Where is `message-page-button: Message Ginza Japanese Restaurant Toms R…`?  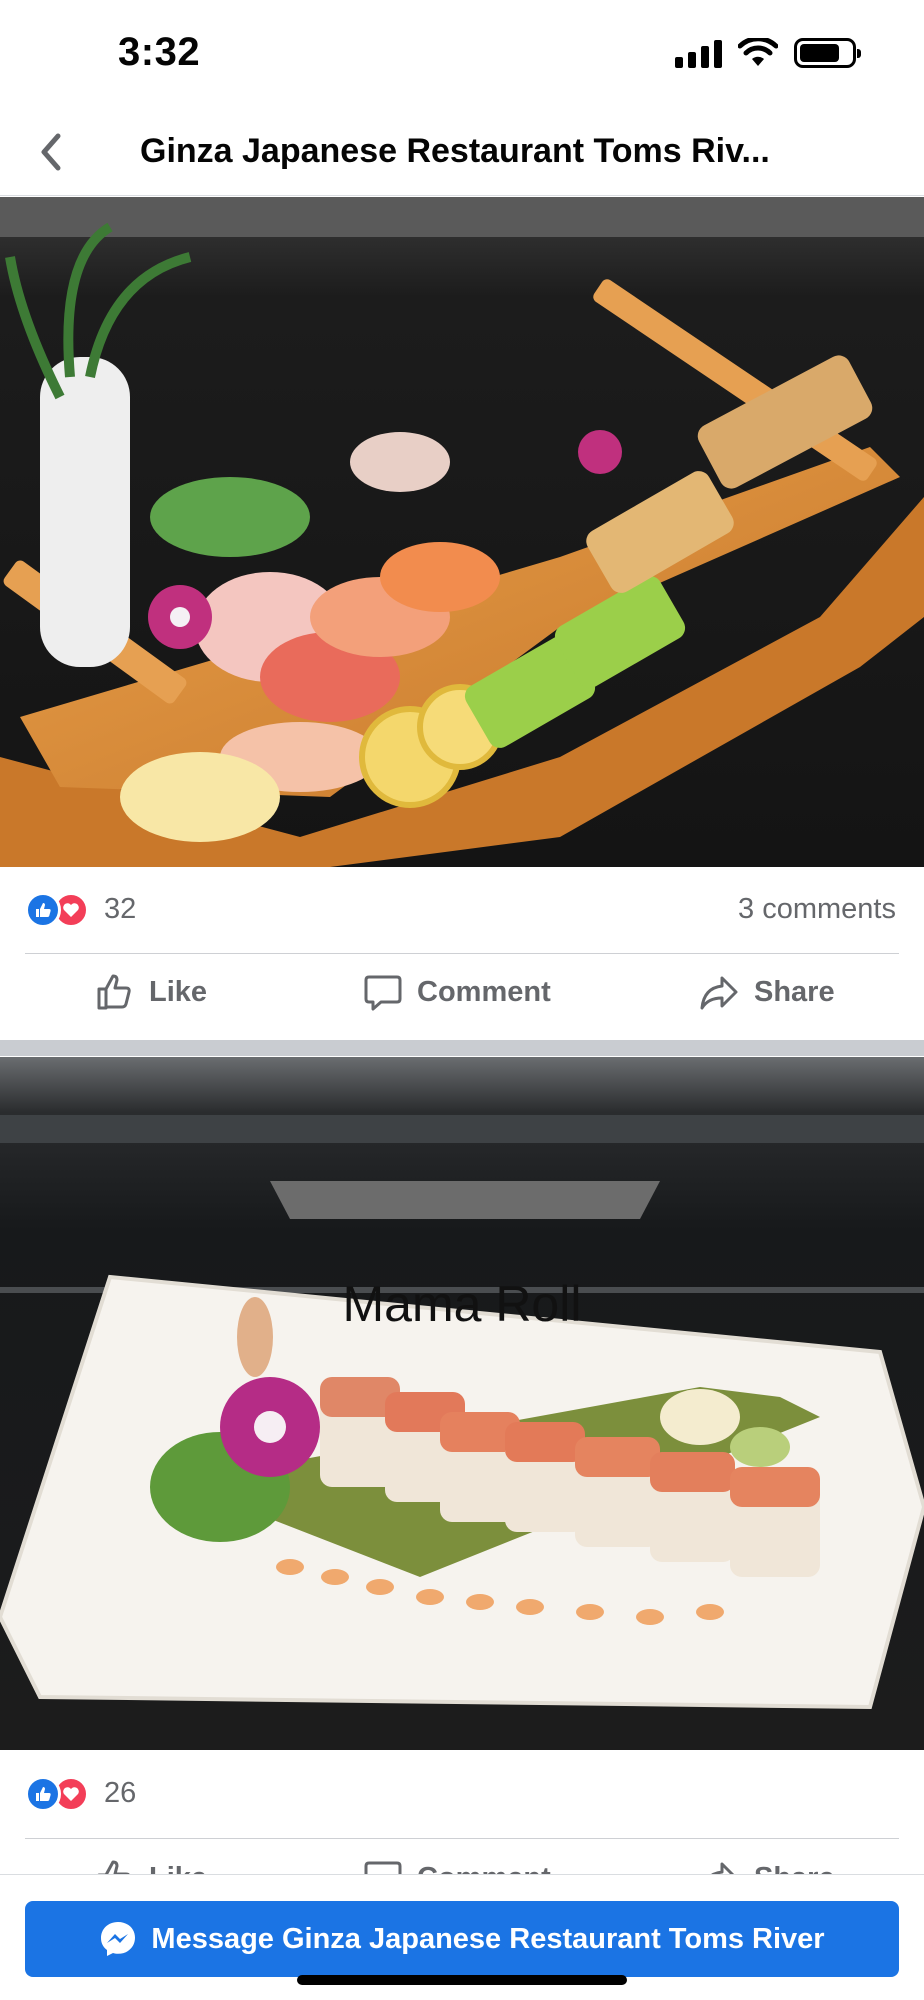 message-page-button: Message Ginza Japanese Restaurant Toms R… is located at coordinates (462, 1939).